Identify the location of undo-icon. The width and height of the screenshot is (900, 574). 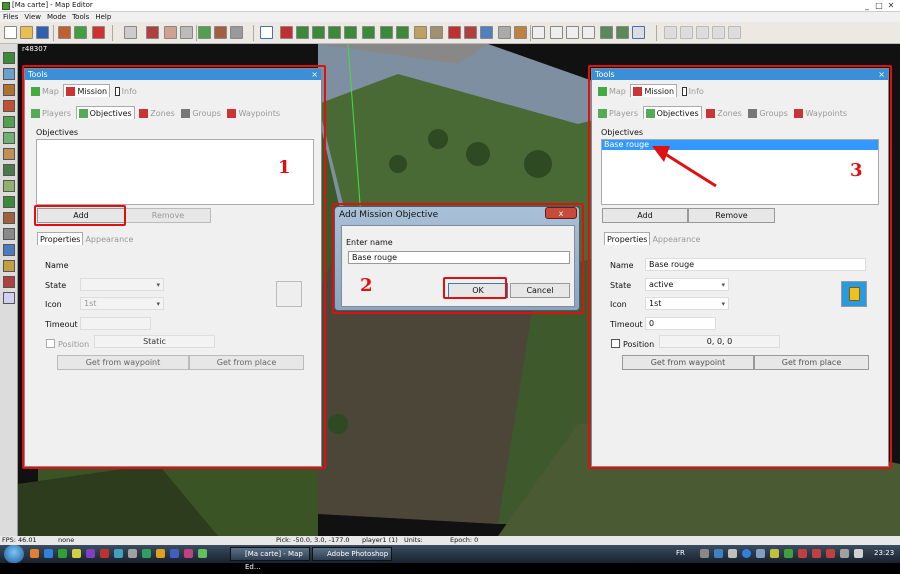
(130, 32).